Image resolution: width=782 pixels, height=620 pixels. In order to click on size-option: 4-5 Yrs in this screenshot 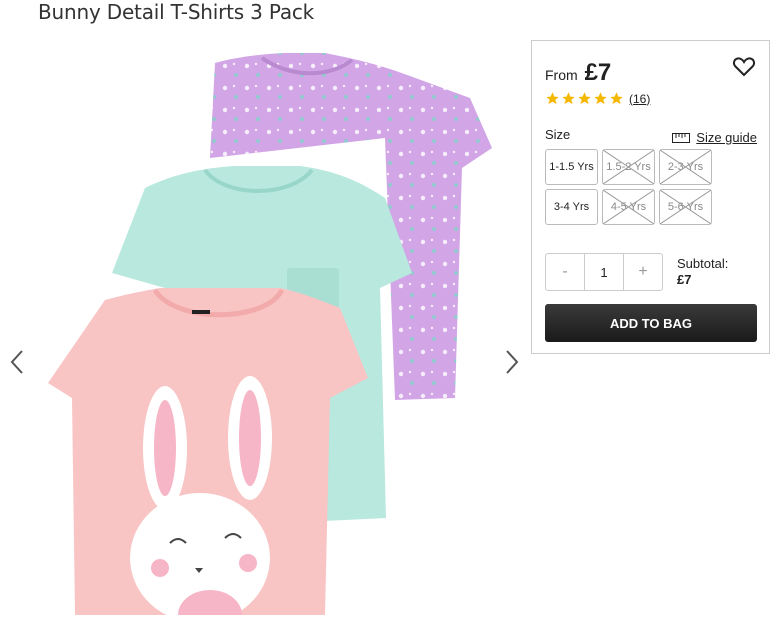, I will do `click(628, 207)`.